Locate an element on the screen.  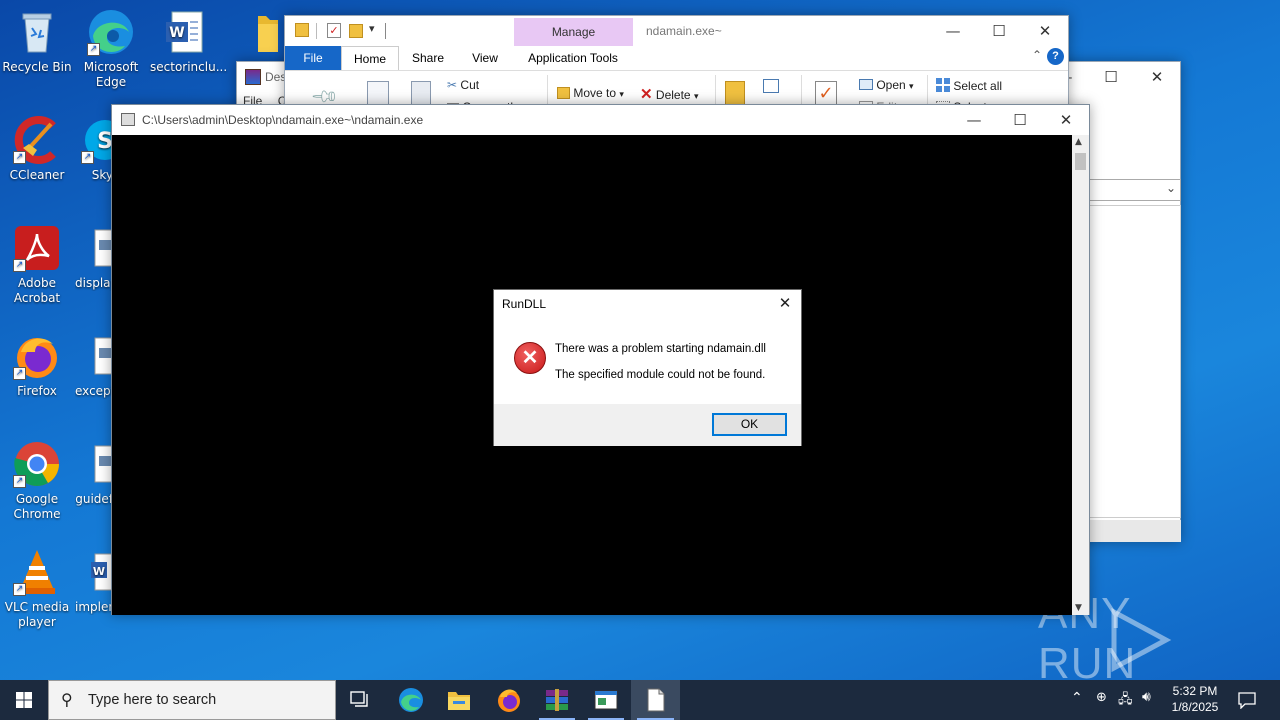
select-all-button: Select all is located at coordinates (969, 85).